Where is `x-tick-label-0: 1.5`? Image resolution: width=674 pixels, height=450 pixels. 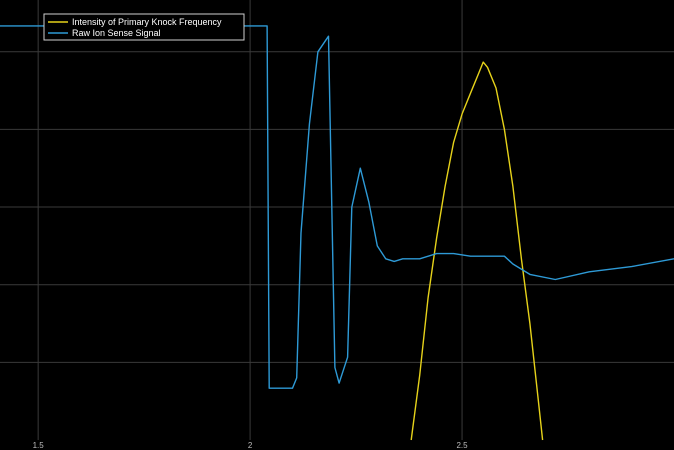
x-tick-label-0: 1.5 is located at coordinates (39, 445).